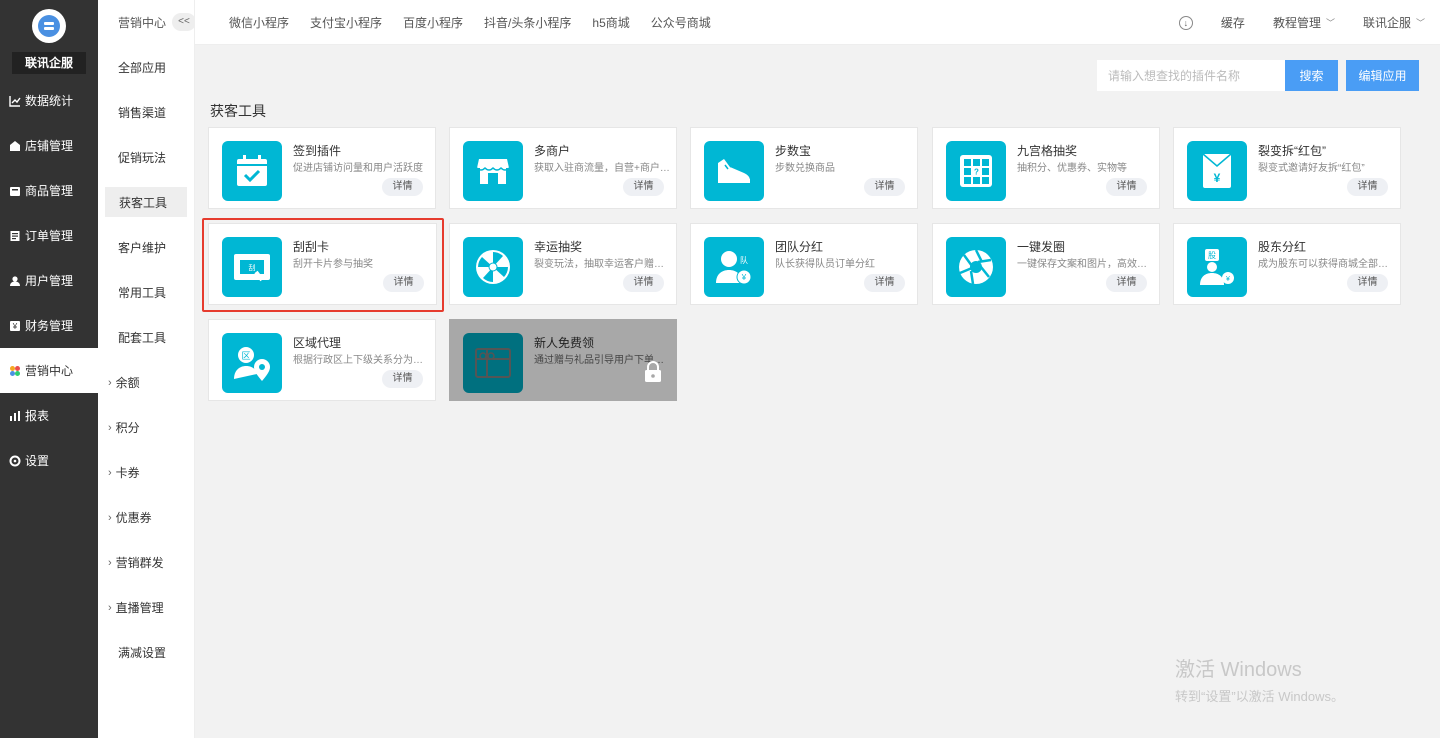  I want to click on grid-icon: ?, so click(976, 171).